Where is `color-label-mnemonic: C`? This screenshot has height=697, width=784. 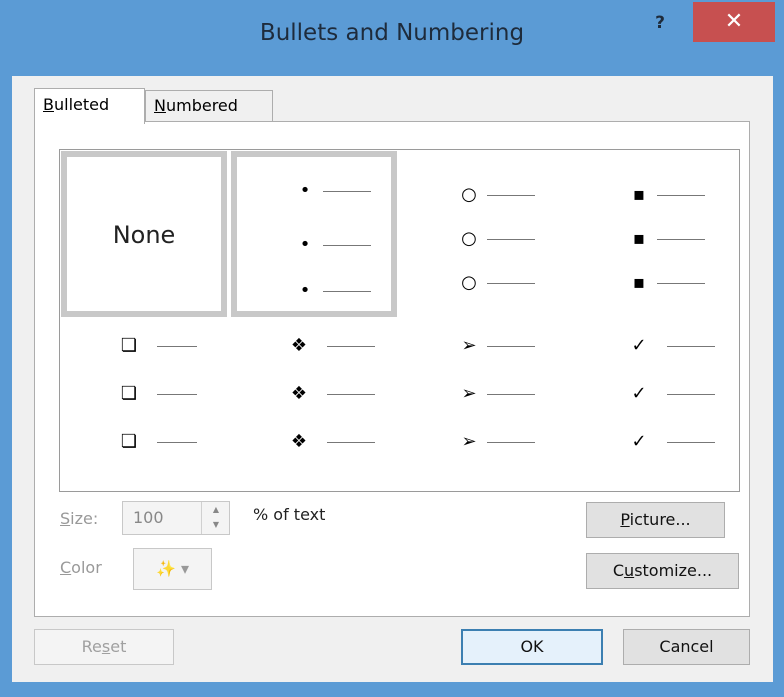
color-label-mnemonic: C is located at coordinates (66, 567).